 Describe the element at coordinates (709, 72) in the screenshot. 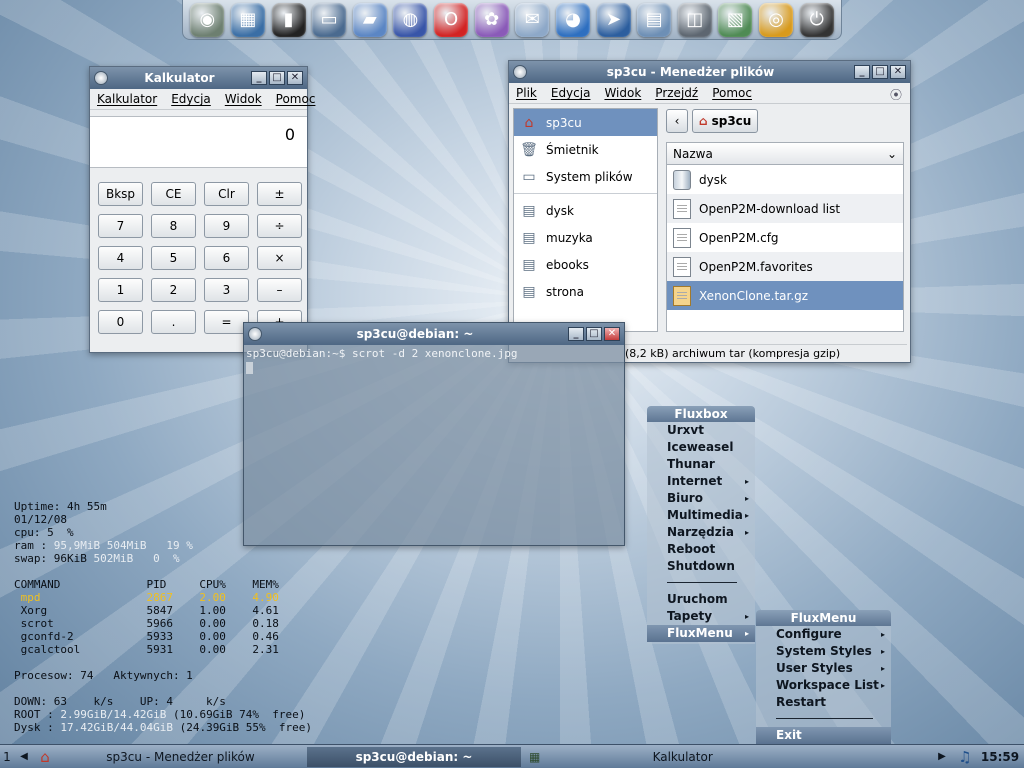

I see `file-manager-titlebar: sp3cu - Menedżer plików _ □ ✕` at that location.